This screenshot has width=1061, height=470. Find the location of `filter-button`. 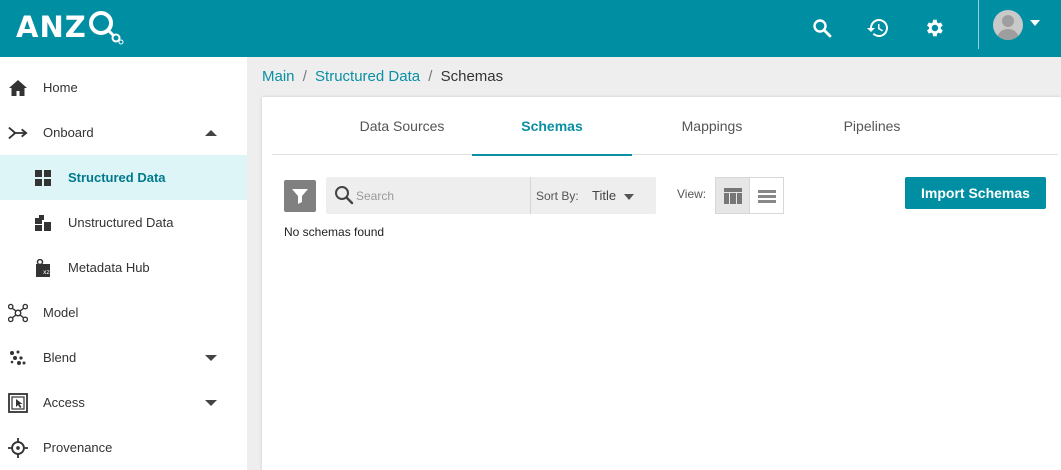

filter-button is located at coordinates (300, 196).